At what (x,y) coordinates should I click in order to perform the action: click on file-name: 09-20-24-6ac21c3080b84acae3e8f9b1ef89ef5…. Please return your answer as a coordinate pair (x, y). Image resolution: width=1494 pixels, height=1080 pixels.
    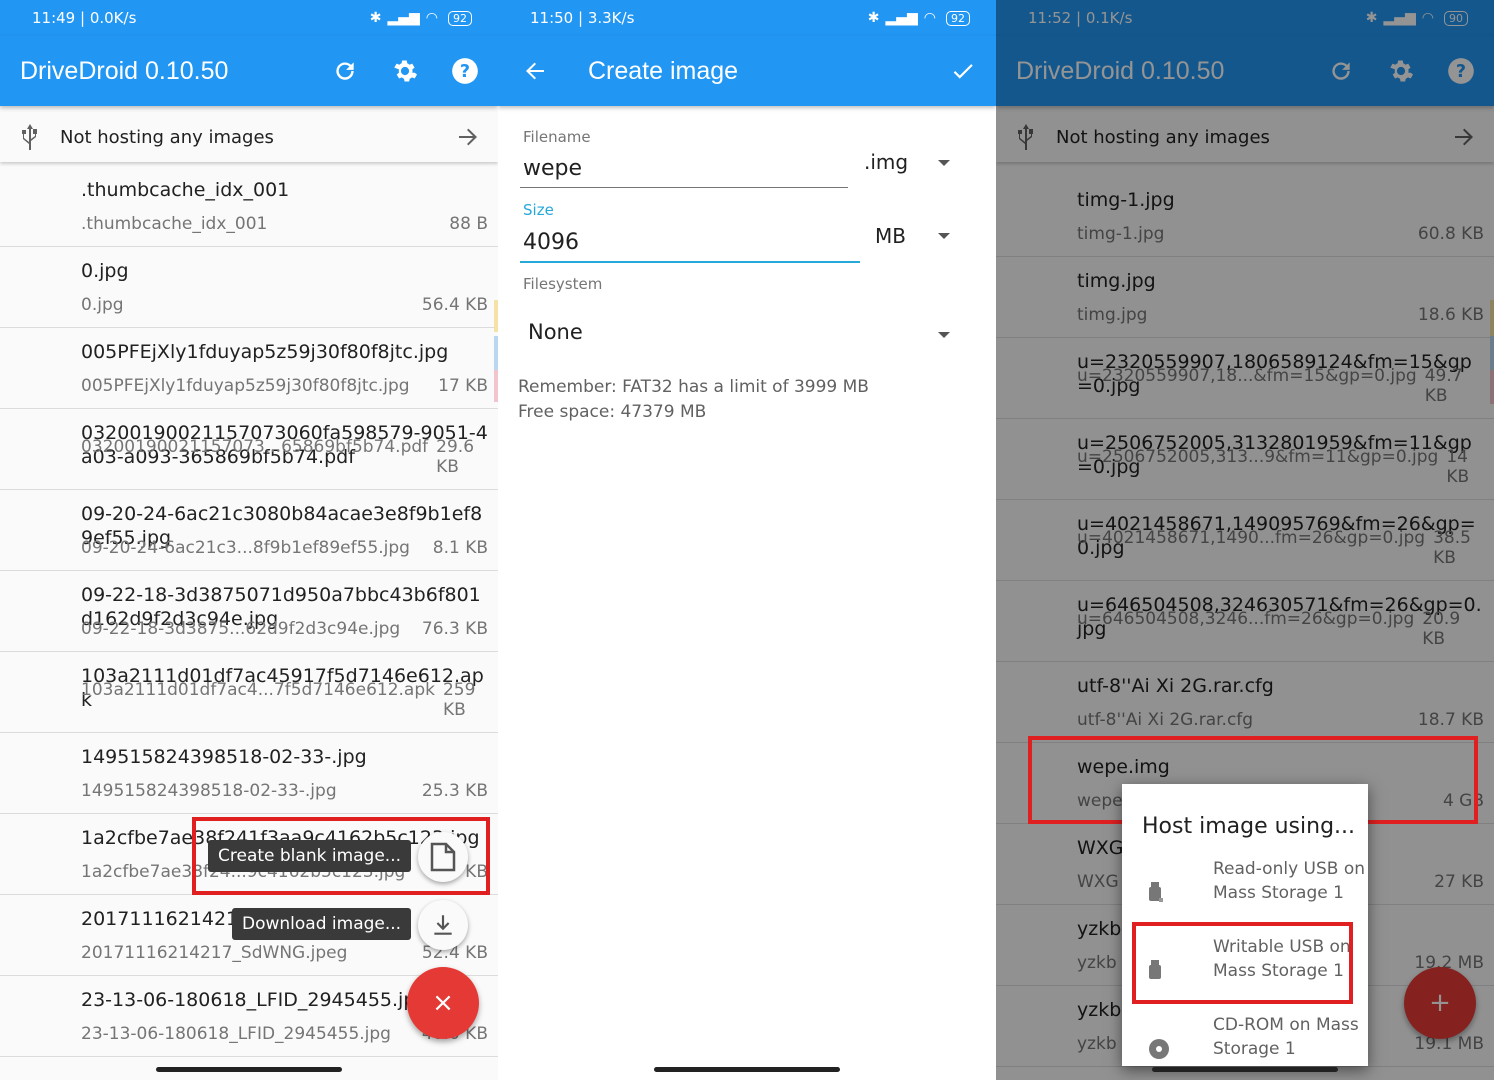
    Looking at the image, I should click on (282, 526).